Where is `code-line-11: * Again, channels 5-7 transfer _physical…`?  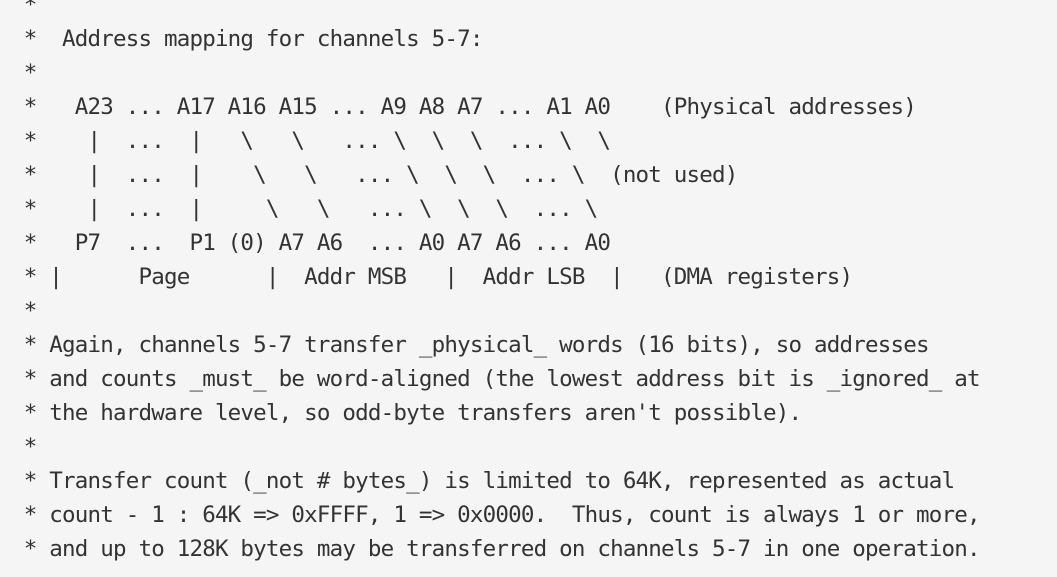
code-line-11: * Again, channels 5-7 transfer _physical… is located at coordinates (470, 345).